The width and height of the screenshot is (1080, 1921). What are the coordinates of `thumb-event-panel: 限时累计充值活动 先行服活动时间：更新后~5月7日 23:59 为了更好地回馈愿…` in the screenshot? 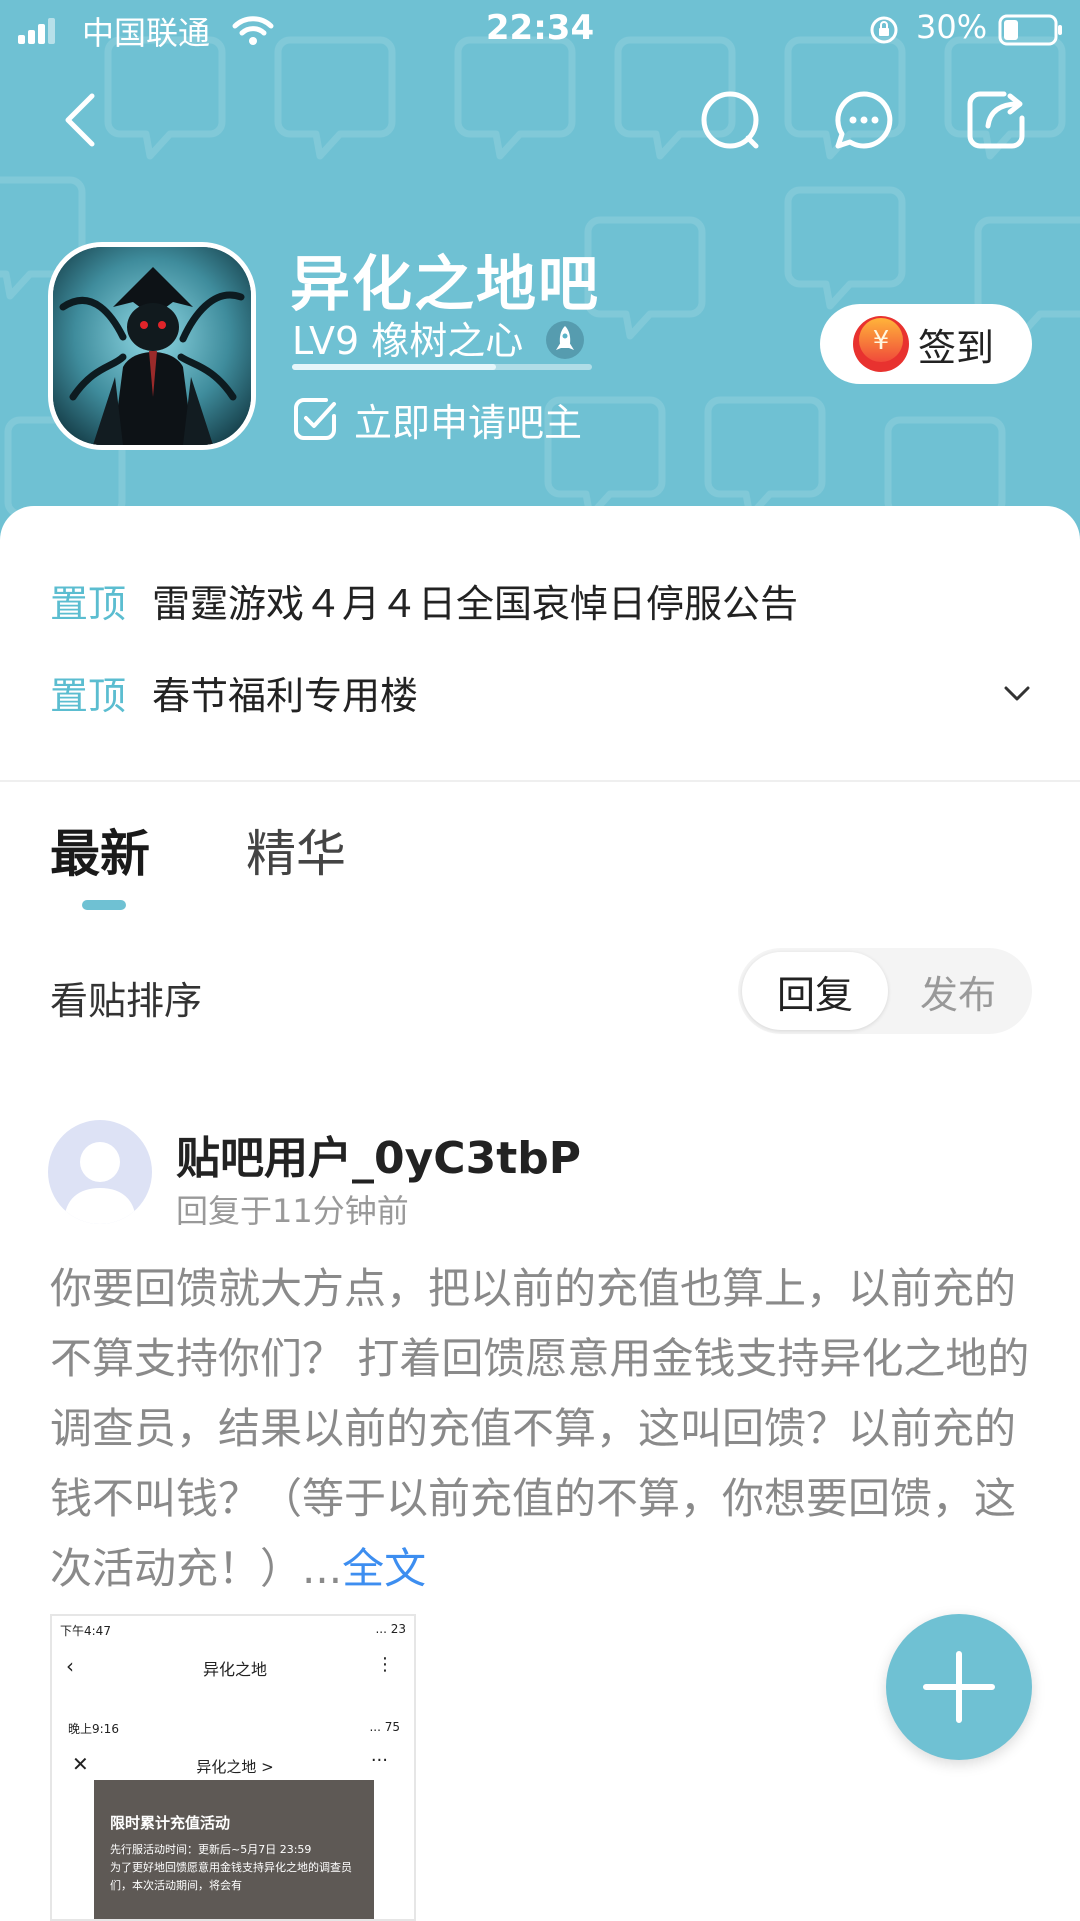 It's located at (234, 1849).